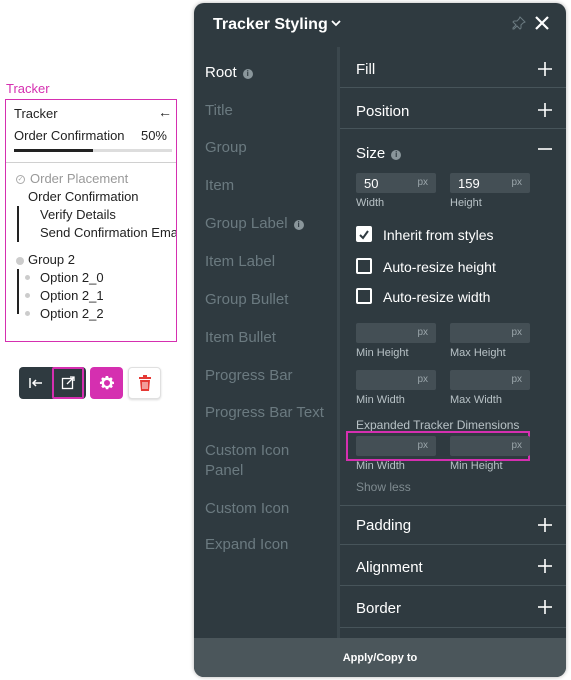 The width and height of the screenshot is (571, 680). I want to click on expanded-min-width-field: px, so click(396, 446).